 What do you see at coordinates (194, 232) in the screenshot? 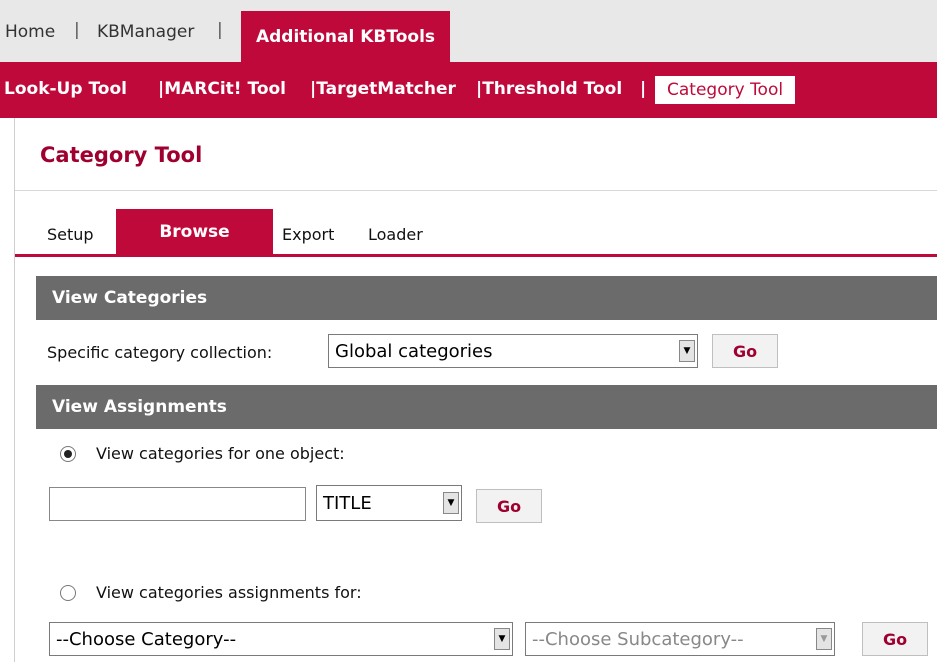
I see `tab-browse: Browse` at bounding box center [194, 232].